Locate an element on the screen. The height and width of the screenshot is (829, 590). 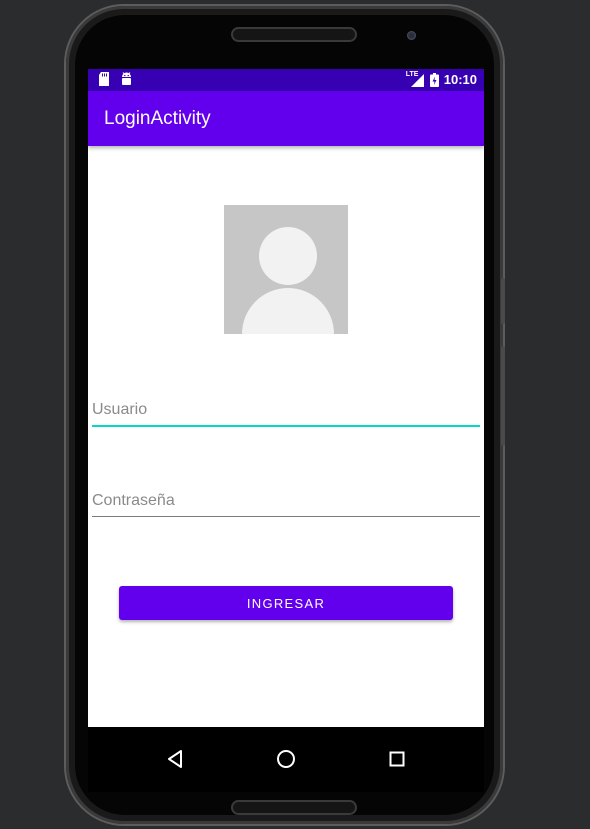
avatar-body is located at coordinates (288, 311).